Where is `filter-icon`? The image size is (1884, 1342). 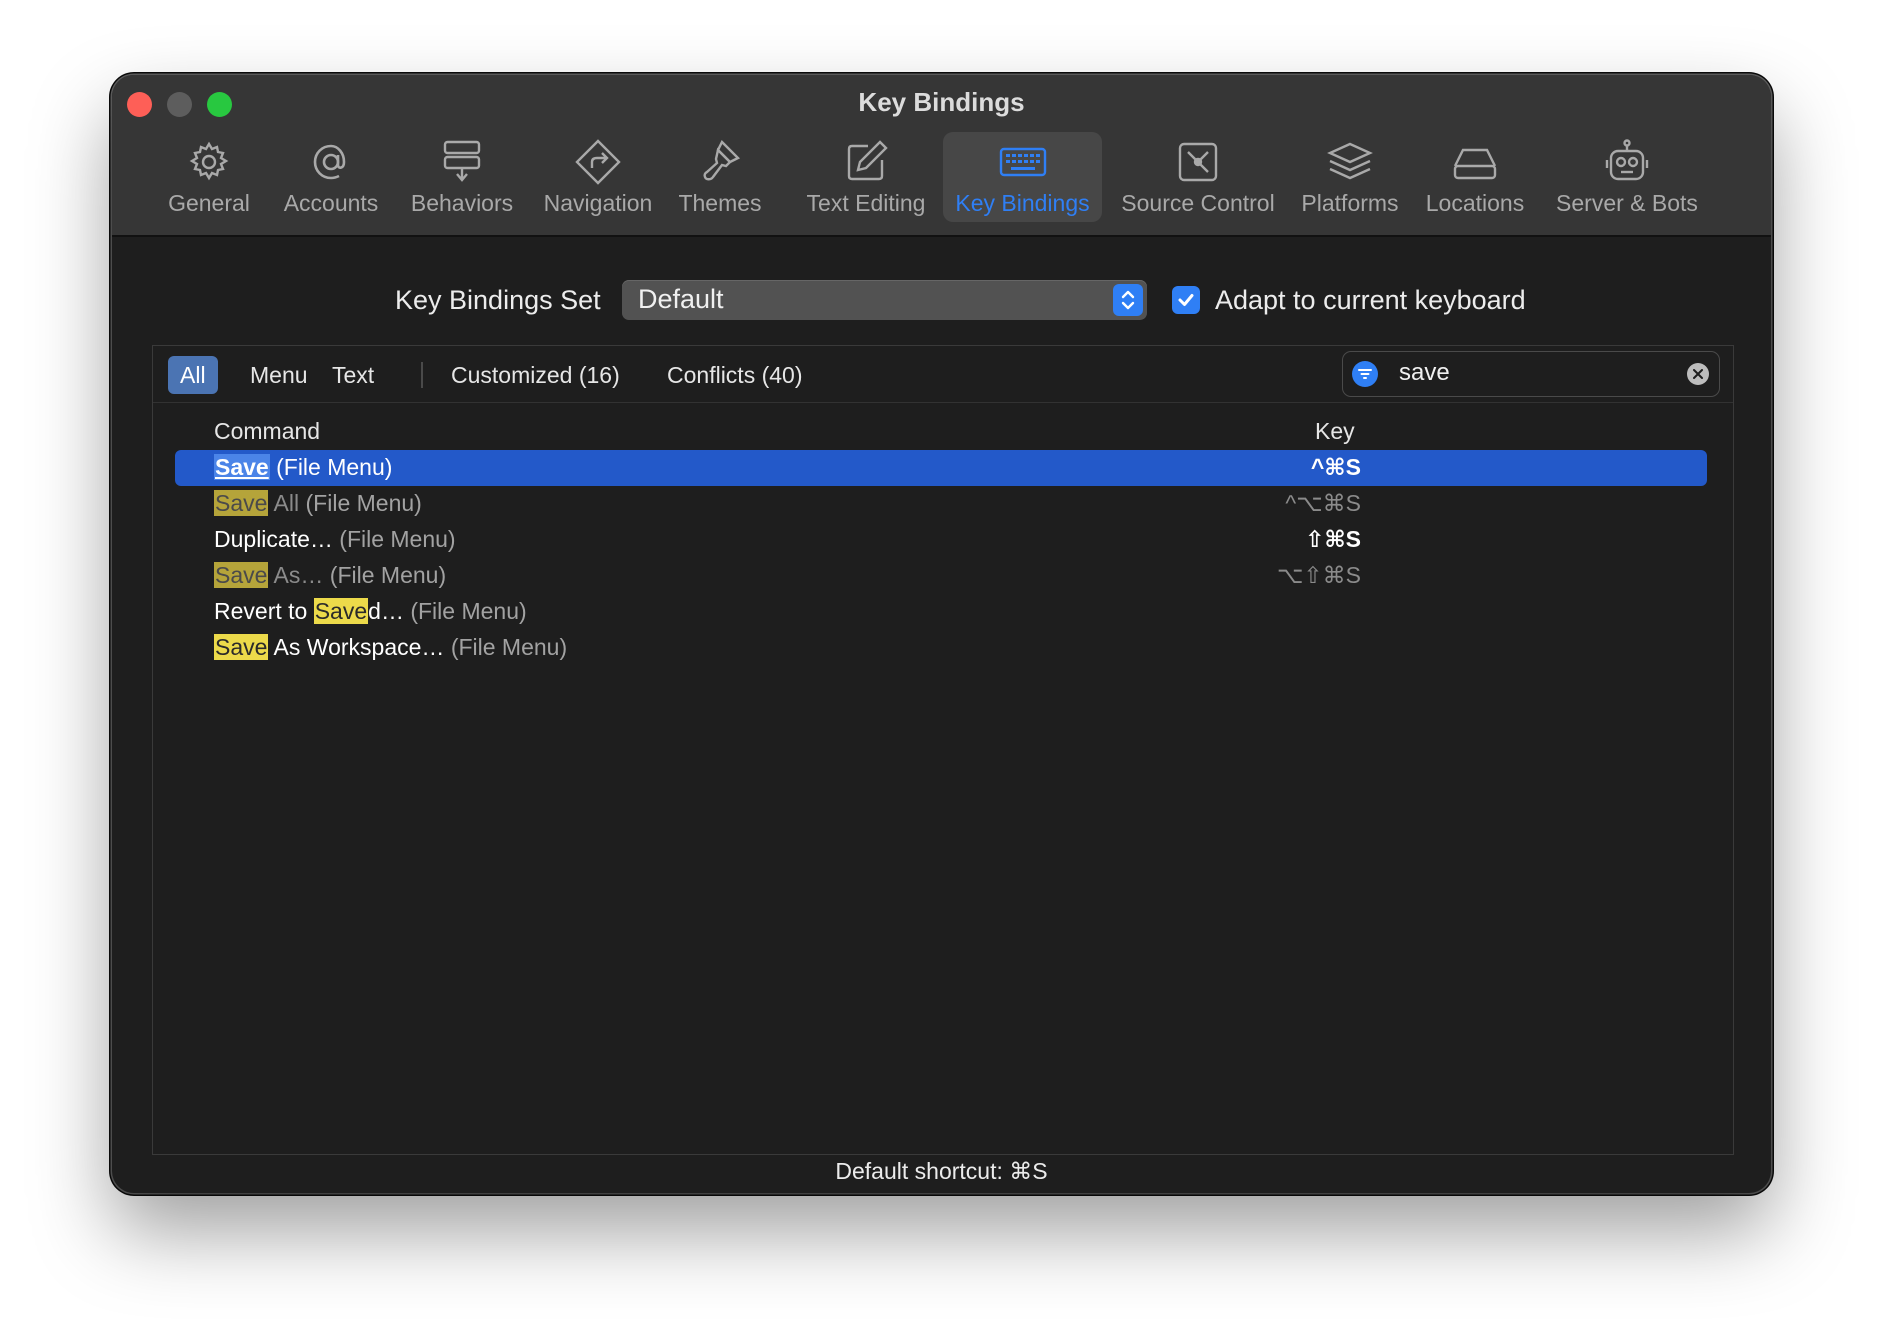 filter-icon is located at coordinates (1365, 374).